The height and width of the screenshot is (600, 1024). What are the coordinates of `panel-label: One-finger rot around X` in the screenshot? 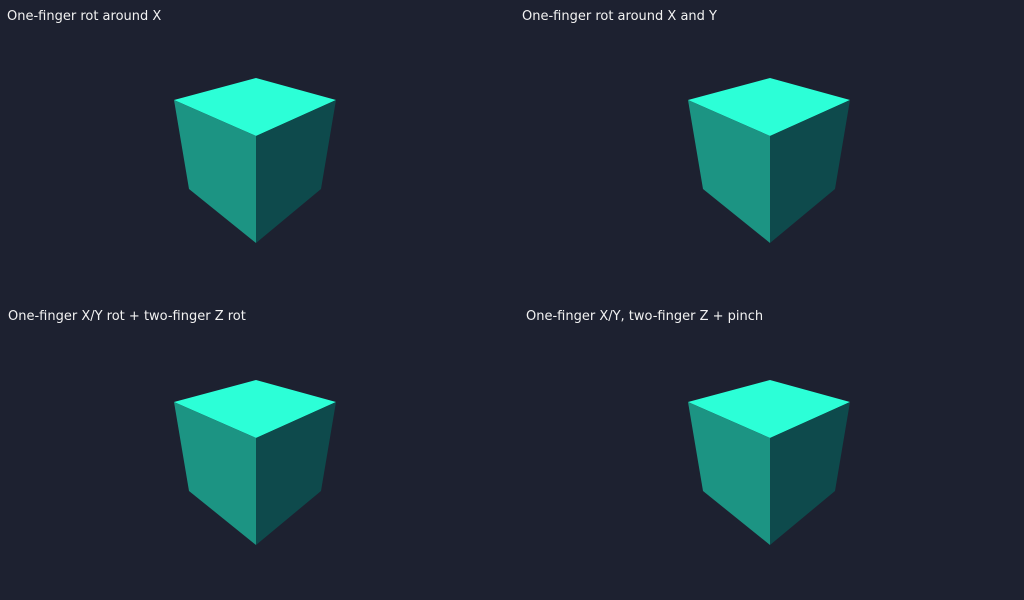 It's located at (84, 16).